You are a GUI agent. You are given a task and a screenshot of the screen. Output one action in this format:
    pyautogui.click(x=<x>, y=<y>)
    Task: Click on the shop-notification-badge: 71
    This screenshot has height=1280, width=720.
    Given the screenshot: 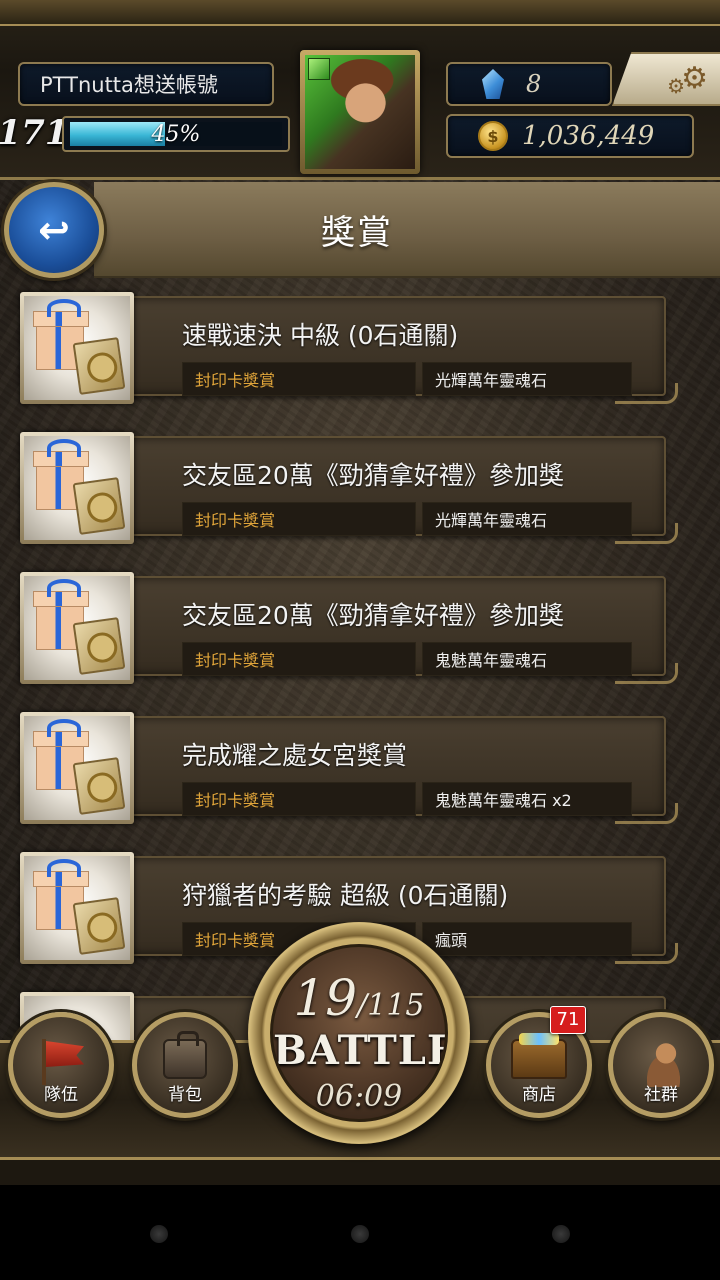 What is the action you would take?
    pyautogui.click(x=568, y=1020)
    